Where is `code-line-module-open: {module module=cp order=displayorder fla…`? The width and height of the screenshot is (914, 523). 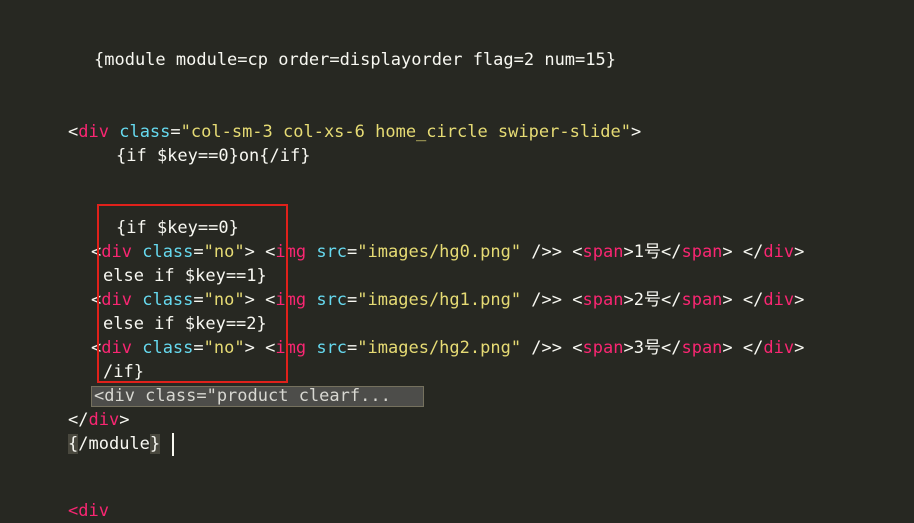
code-line-module-open: {module module=cp order=displayorder fla… is located at coordinates (355, 60).